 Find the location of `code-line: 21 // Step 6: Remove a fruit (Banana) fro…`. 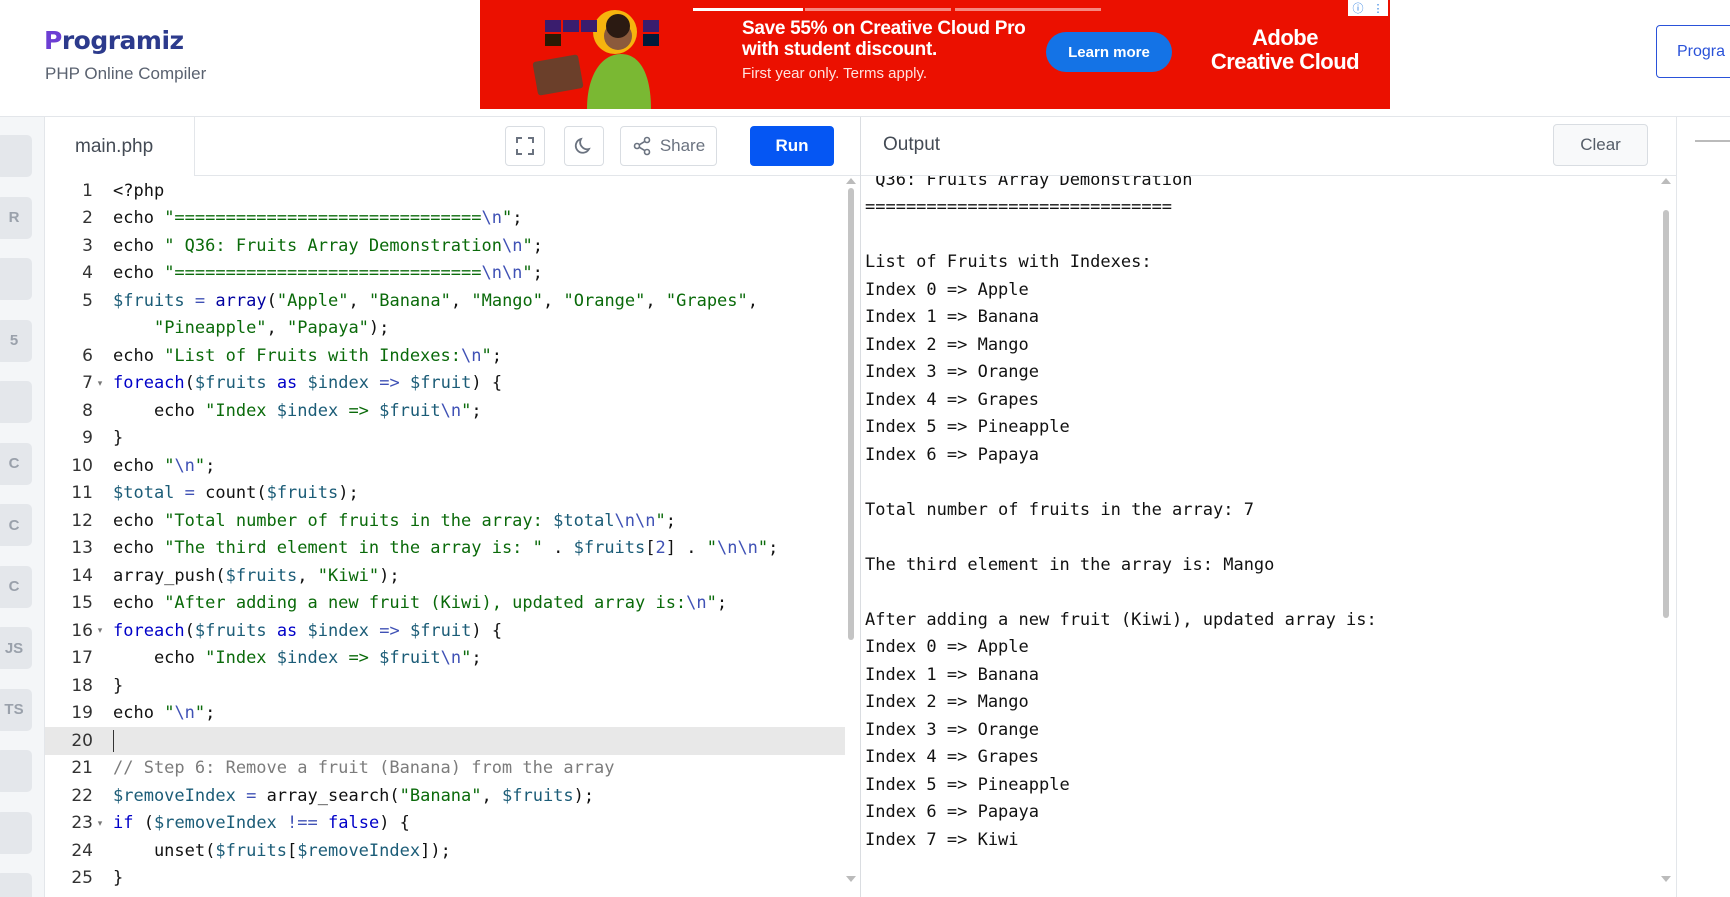

code-line: 21 // Step 6: Remove a fruit (Banana) fro… is located at coordinates (445, 769).